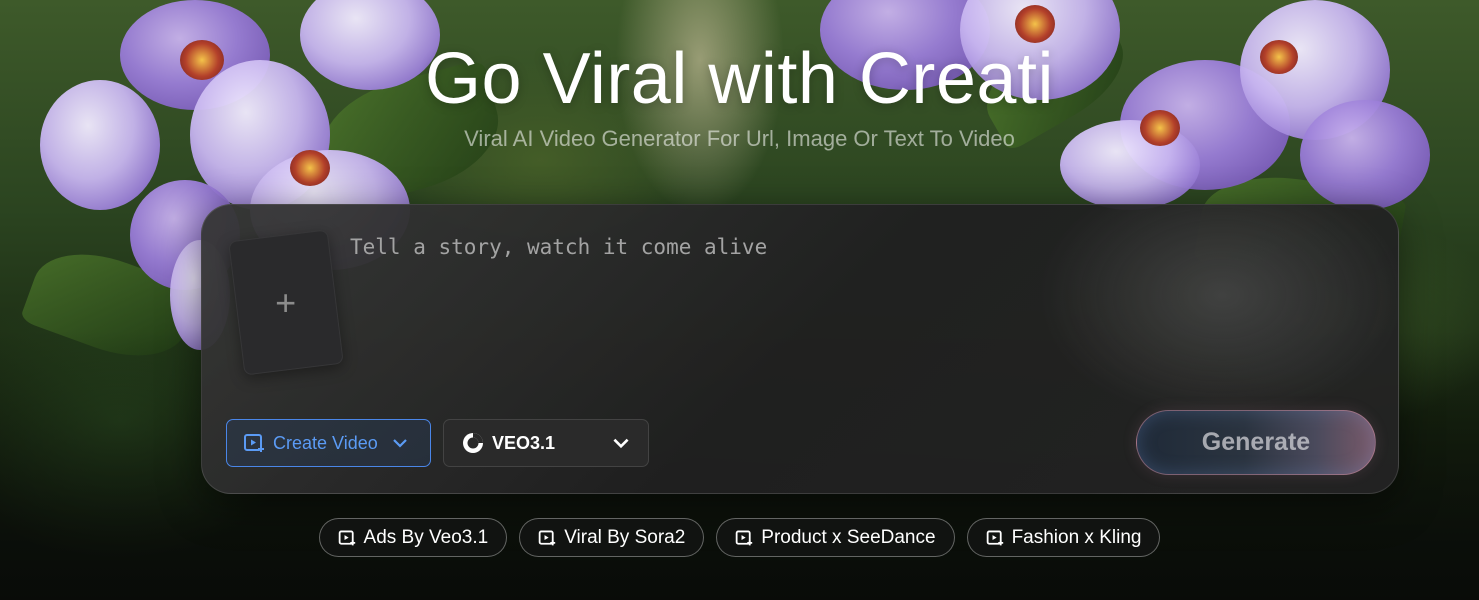  I want to click on example-pill-label: Ads By Veo3.1, so click(426, 537).